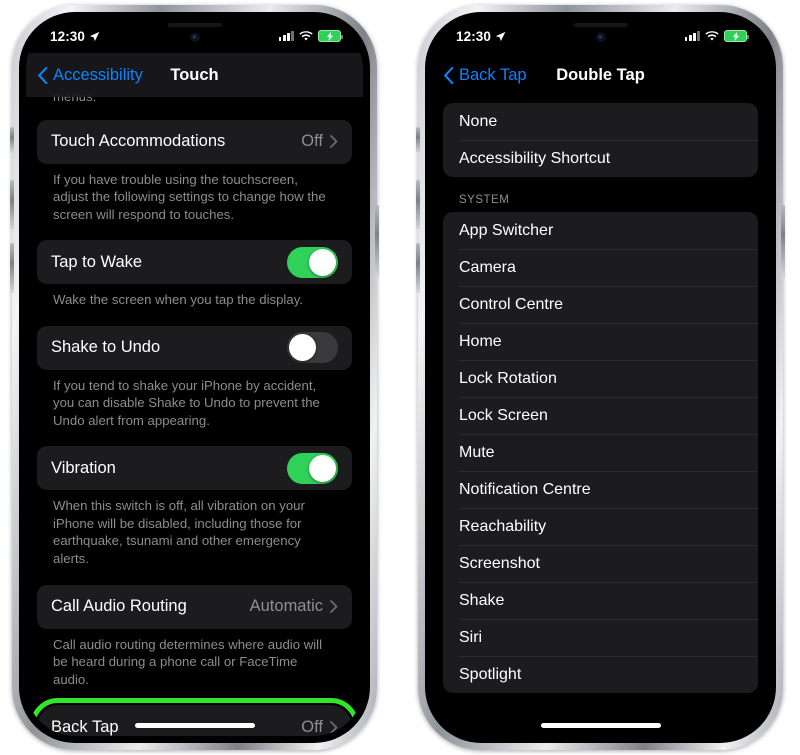  Describe the element at coordinates (68, 36) in the screenshot. I see `status-time-left: 12:30` at that location.